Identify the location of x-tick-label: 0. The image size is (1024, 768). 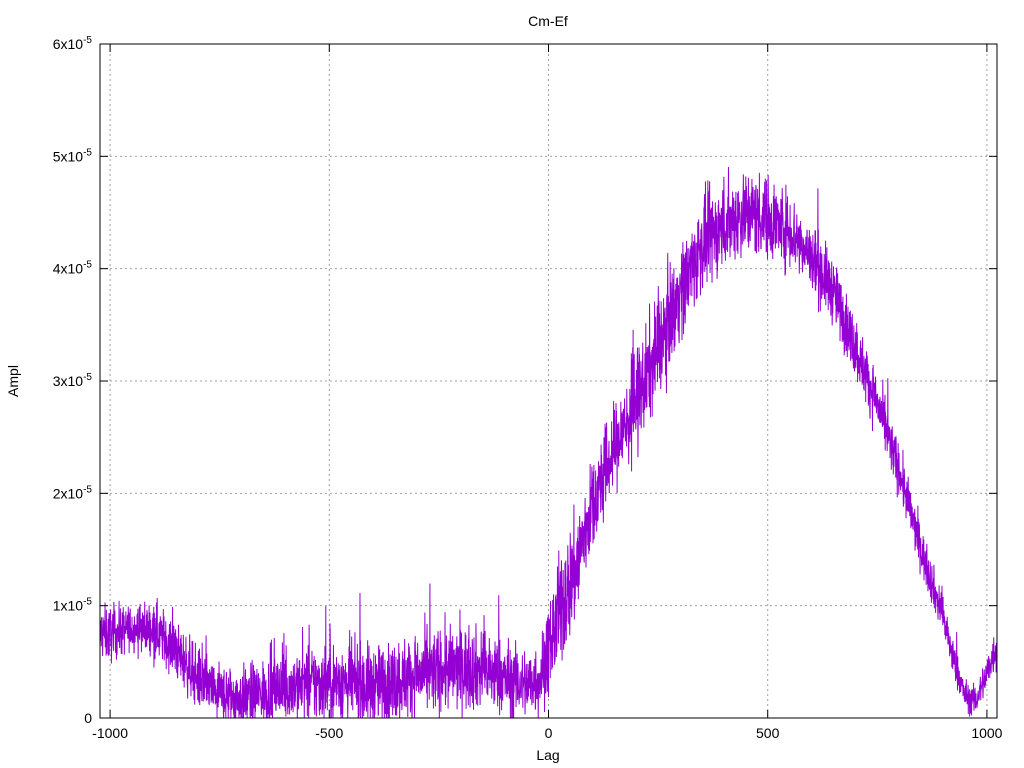
(549, 733).